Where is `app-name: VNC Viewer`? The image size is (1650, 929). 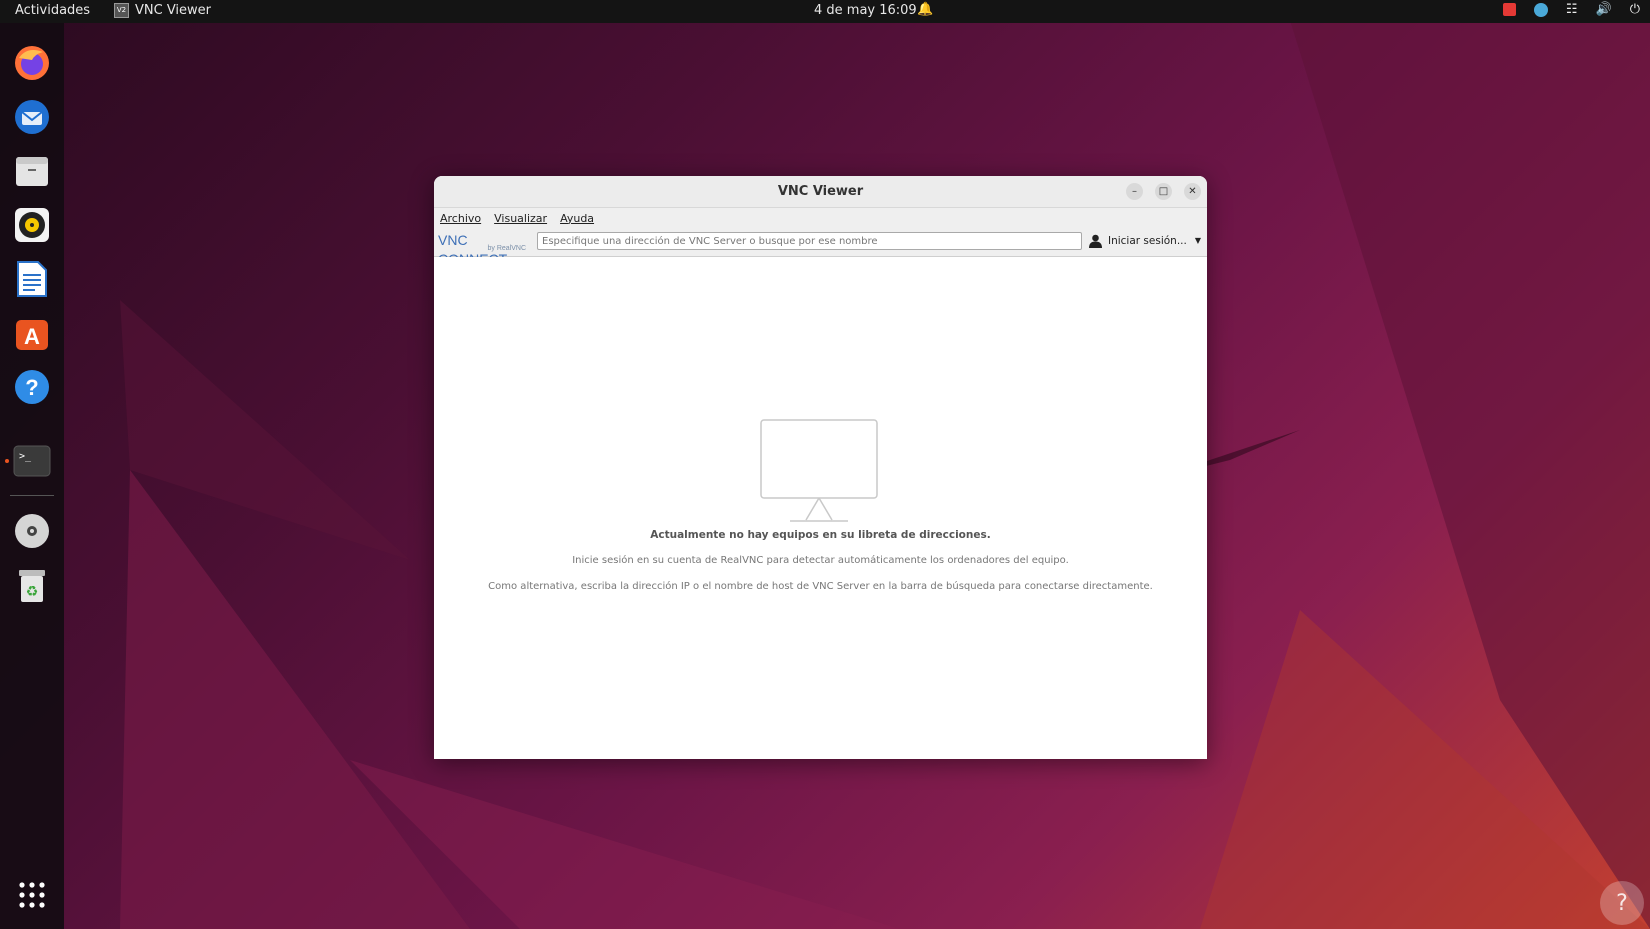
app-name: VNC Viewer is located at coordinates (173, 10).